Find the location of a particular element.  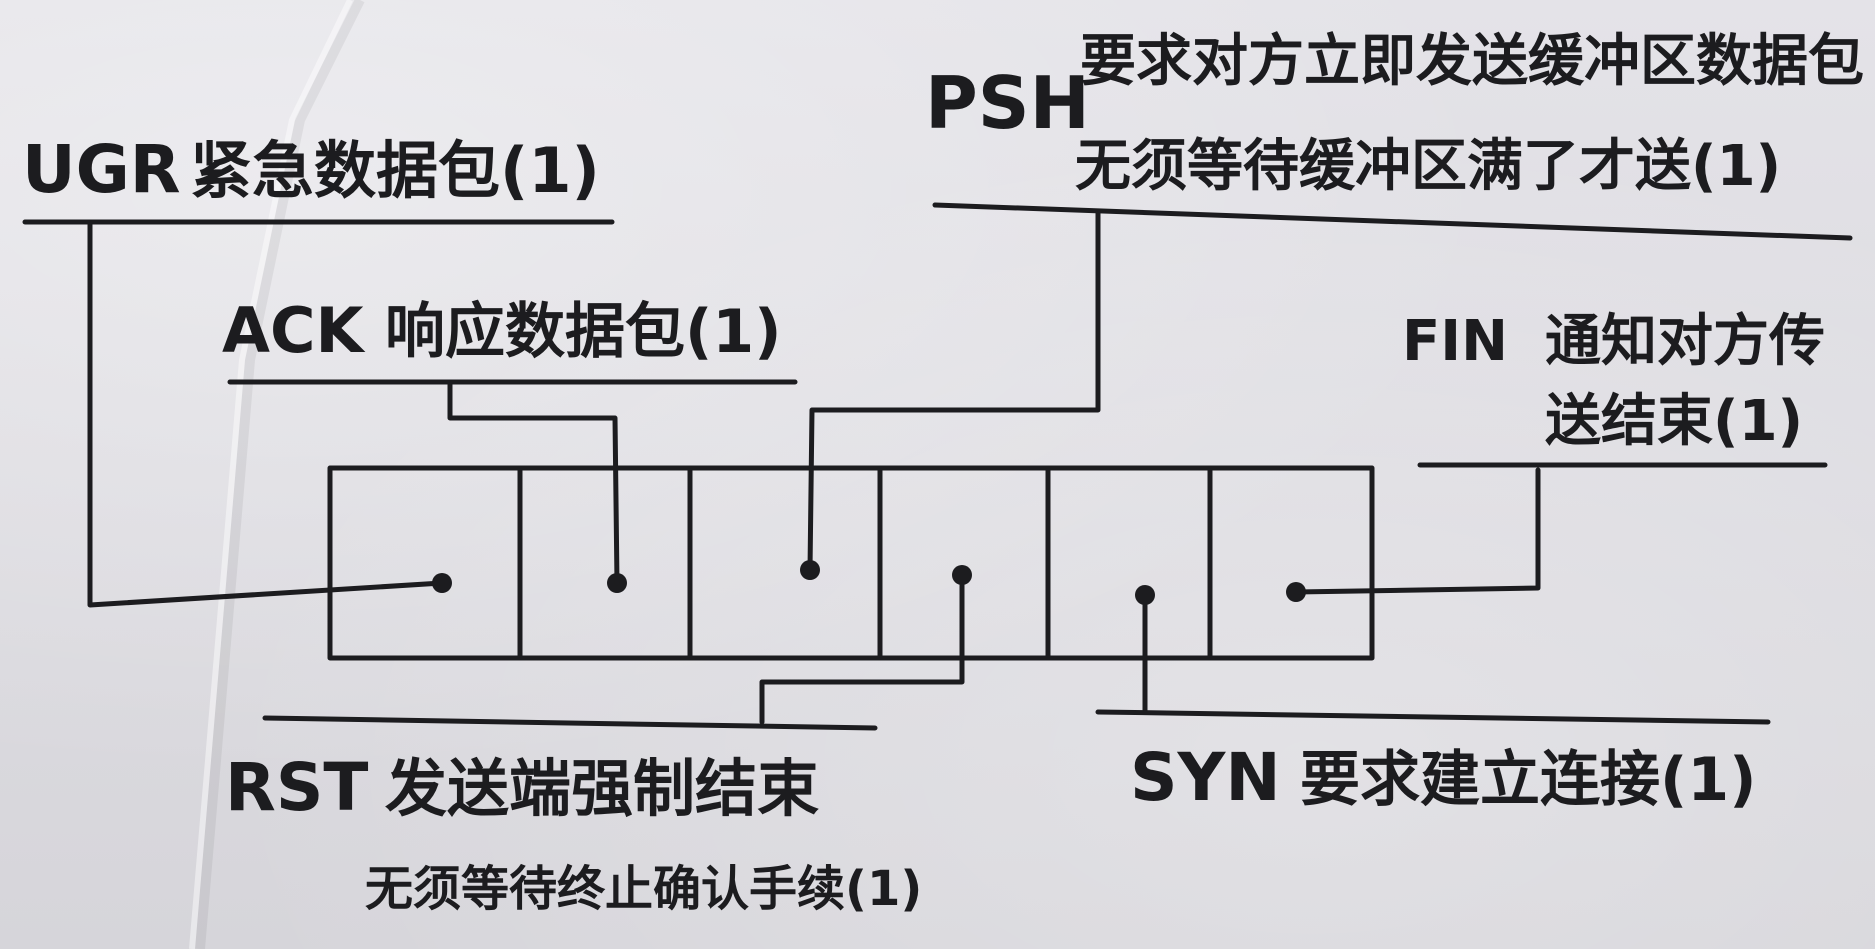

psh-name: PSH is located at coordinates (1007, 103).